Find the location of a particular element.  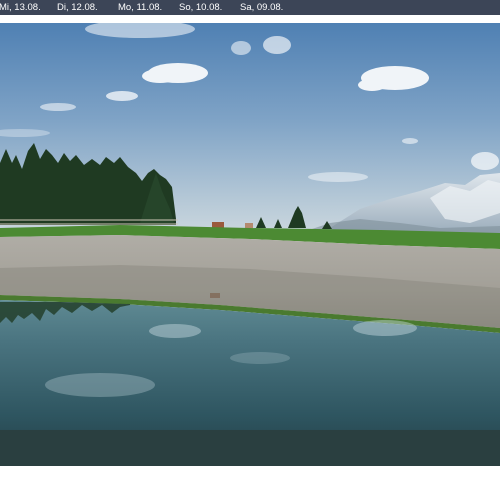

page-footer-space is located at coordinates (250, 483).